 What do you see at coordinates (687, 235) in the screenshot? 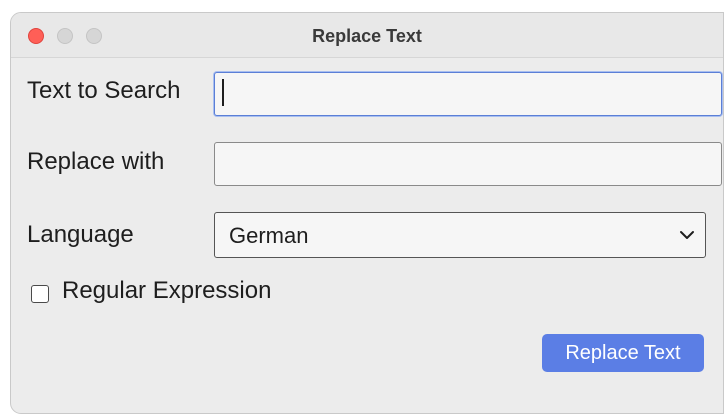
I see `chevron-down-icon` at bounding box center [687, 235].